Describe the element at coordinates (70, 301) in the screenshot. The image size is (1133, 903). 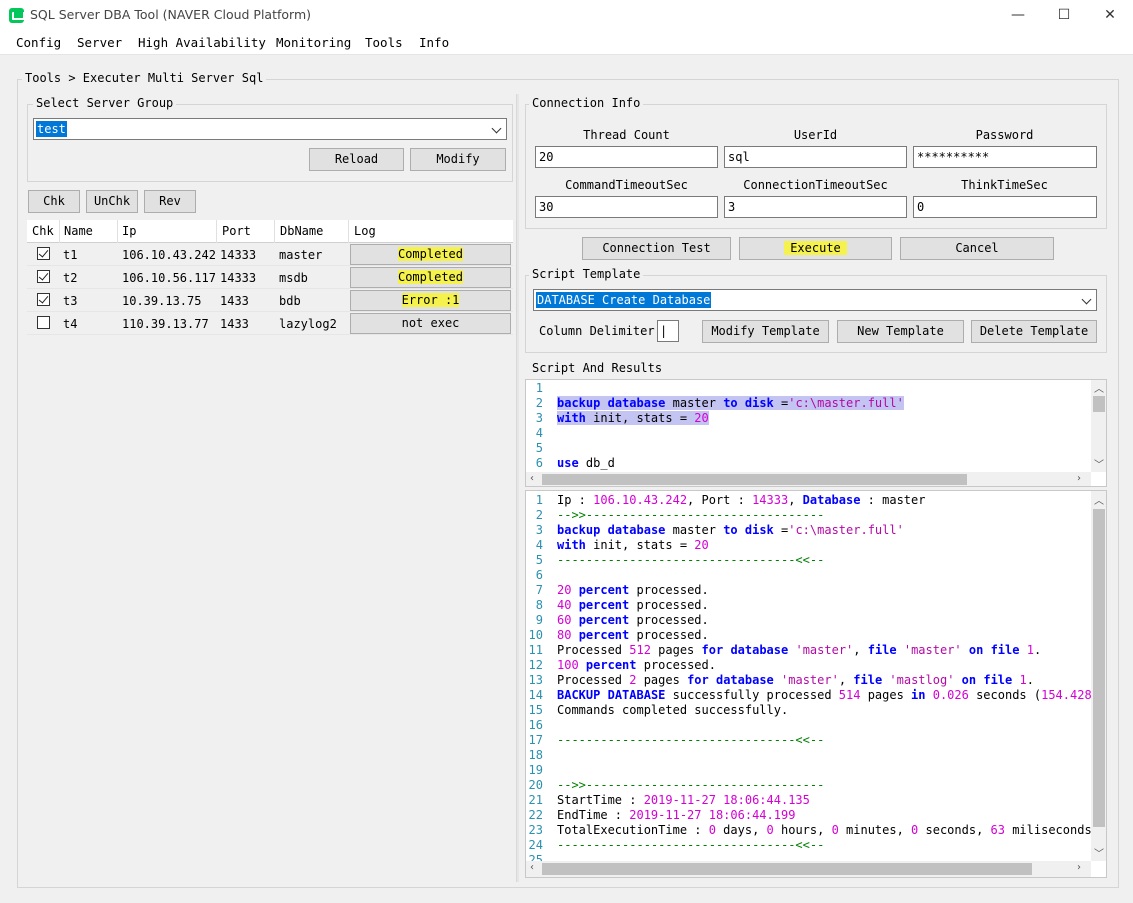
I see `row-name: t3` at that location.